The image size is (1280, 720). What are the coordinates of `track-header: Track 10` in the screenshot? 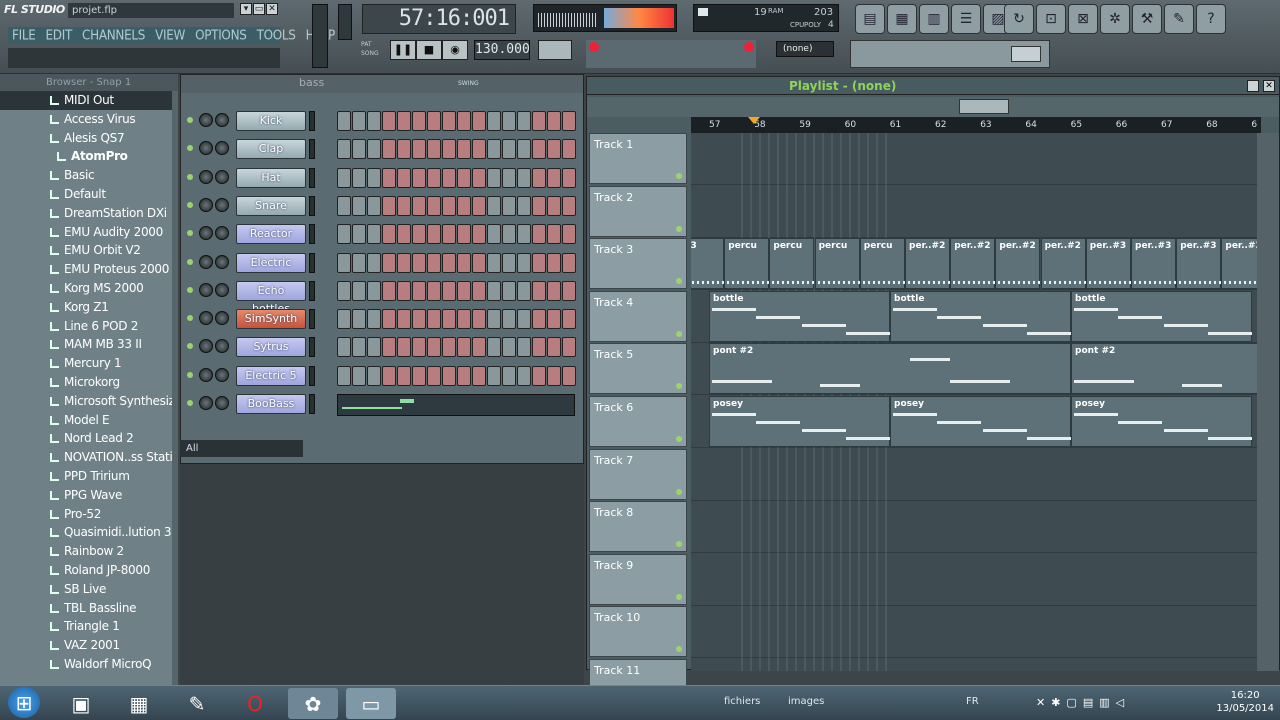 It's located at (638, 632).